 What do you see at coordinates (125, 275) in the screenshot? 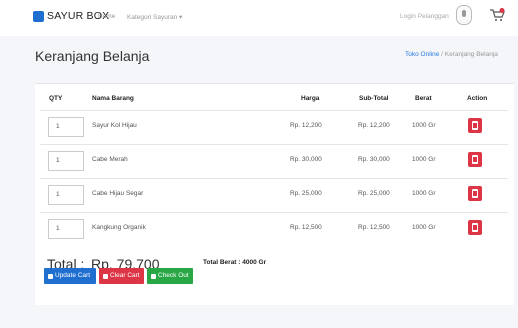
I see `clear-cart-label: Clear Cart` at bounding box center [125, 275].